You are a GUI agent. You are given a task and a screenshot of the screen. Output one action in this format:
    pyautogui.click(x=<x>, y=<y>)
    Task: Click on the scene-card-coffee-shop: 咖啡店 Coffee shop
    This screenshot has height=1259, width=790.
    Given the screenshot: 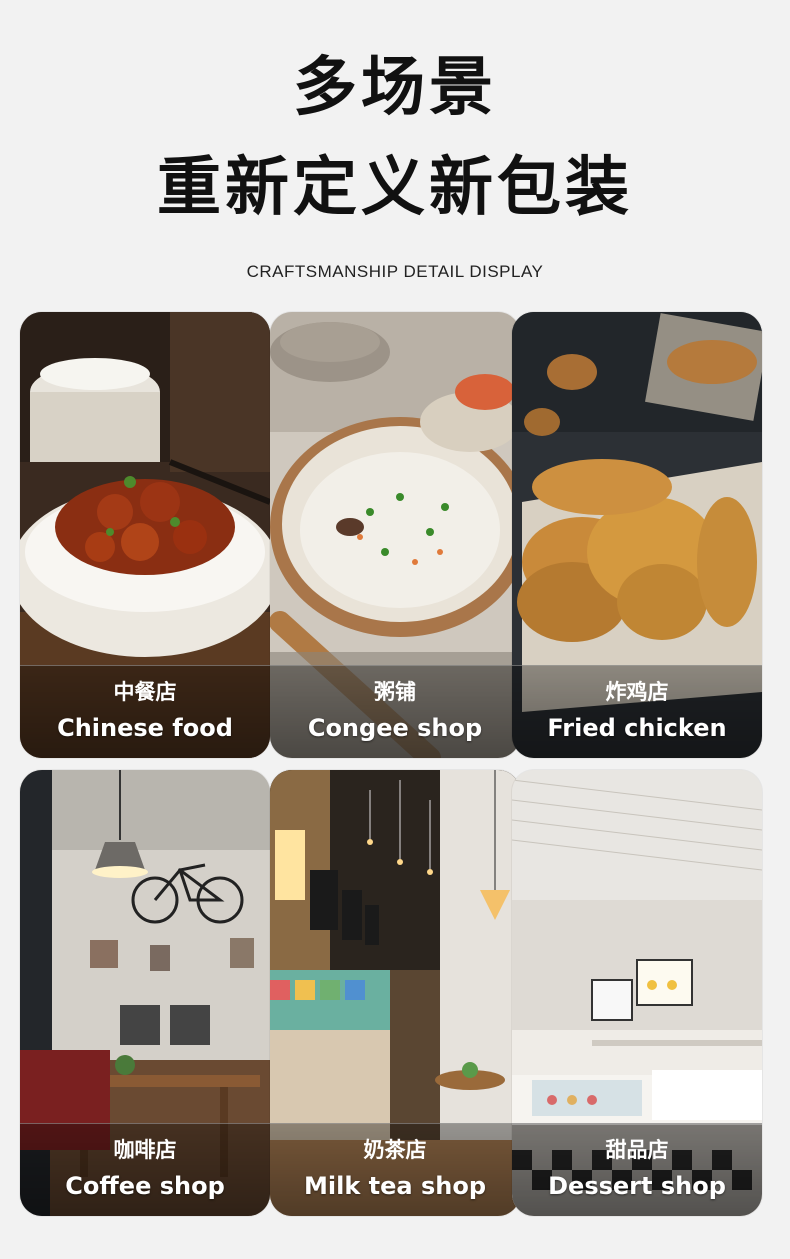 What is the action you would take?
    pyautogui.click(x=145, y=993)
    